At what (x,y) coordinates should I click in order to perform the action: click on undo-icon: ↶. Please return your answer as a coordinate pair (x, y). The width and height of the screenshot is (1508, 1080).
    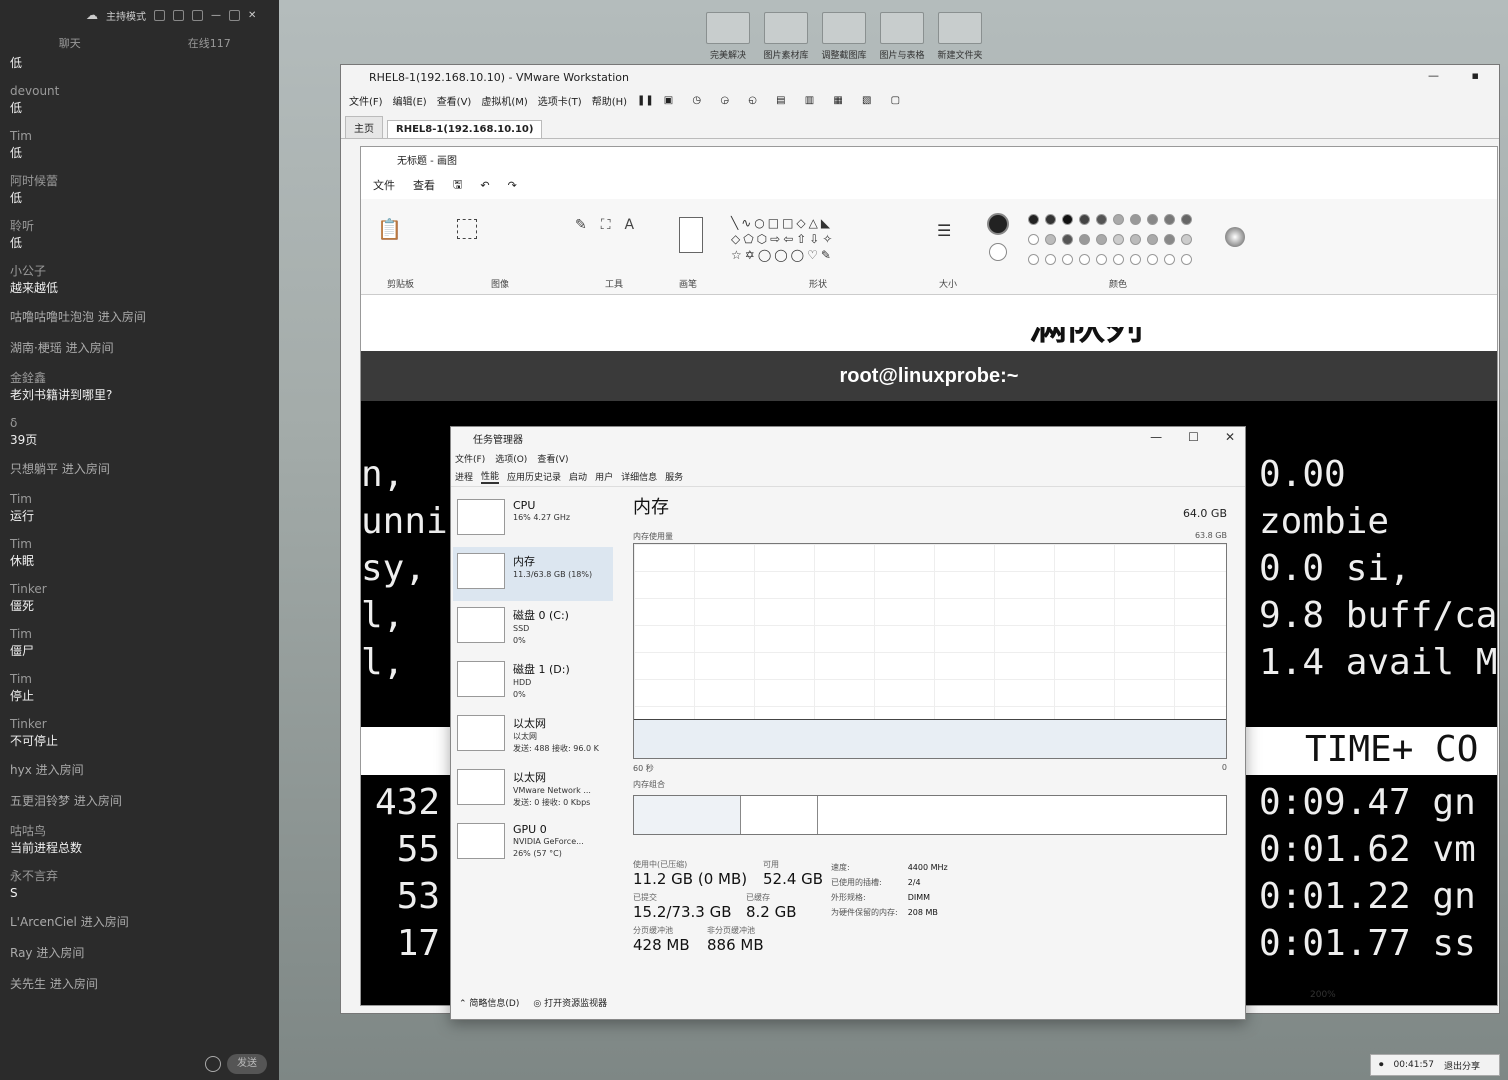
    Looking at the image, I should click on (484, 185).